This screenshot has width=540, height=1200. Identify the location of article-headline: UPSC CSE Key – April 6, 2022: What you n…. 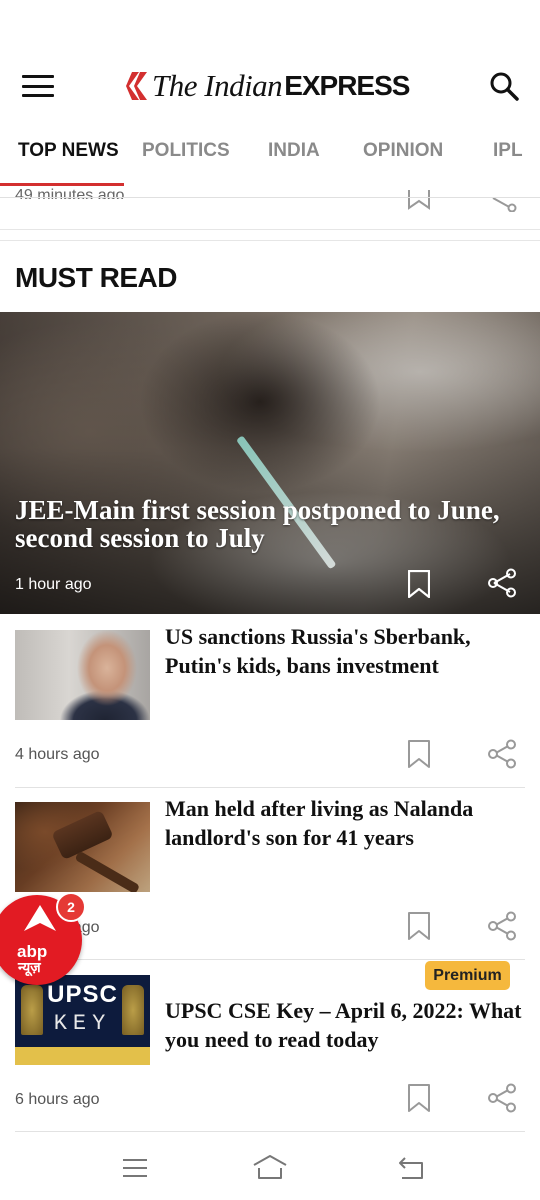
(345, 1025).